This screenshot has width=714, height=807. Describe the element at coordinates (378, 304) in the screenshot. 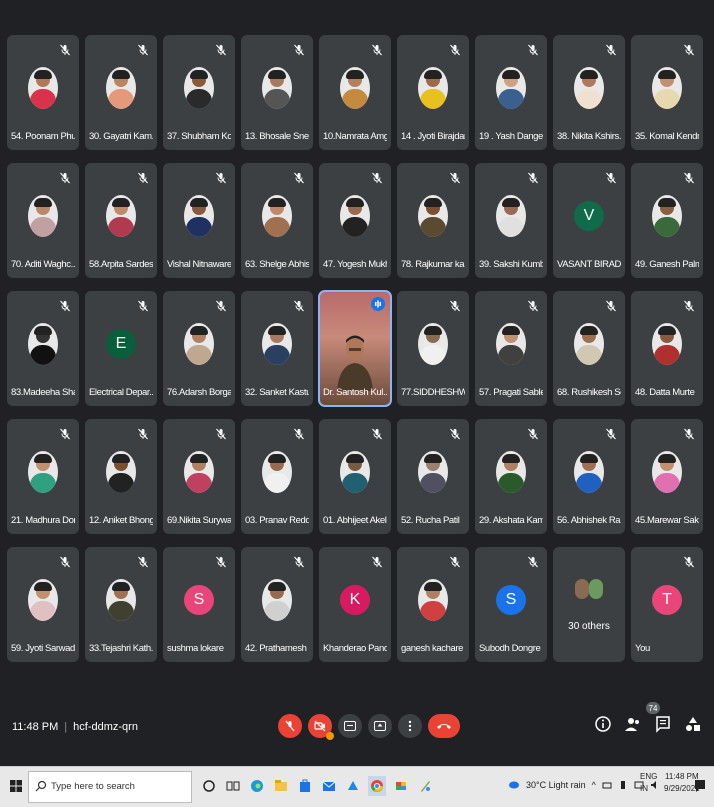

I see `speaking-indicator-icon` at that location.